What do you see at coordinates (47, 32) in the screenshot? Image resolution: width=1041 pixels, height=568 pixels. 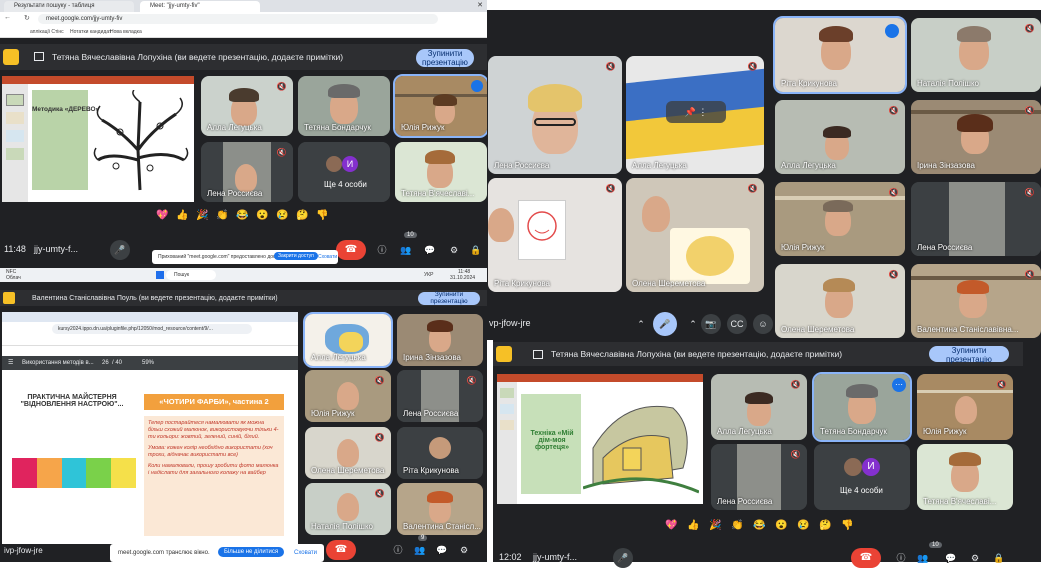 I see `bookmark: аплікації Стінс` at bounding box center [47, 32].